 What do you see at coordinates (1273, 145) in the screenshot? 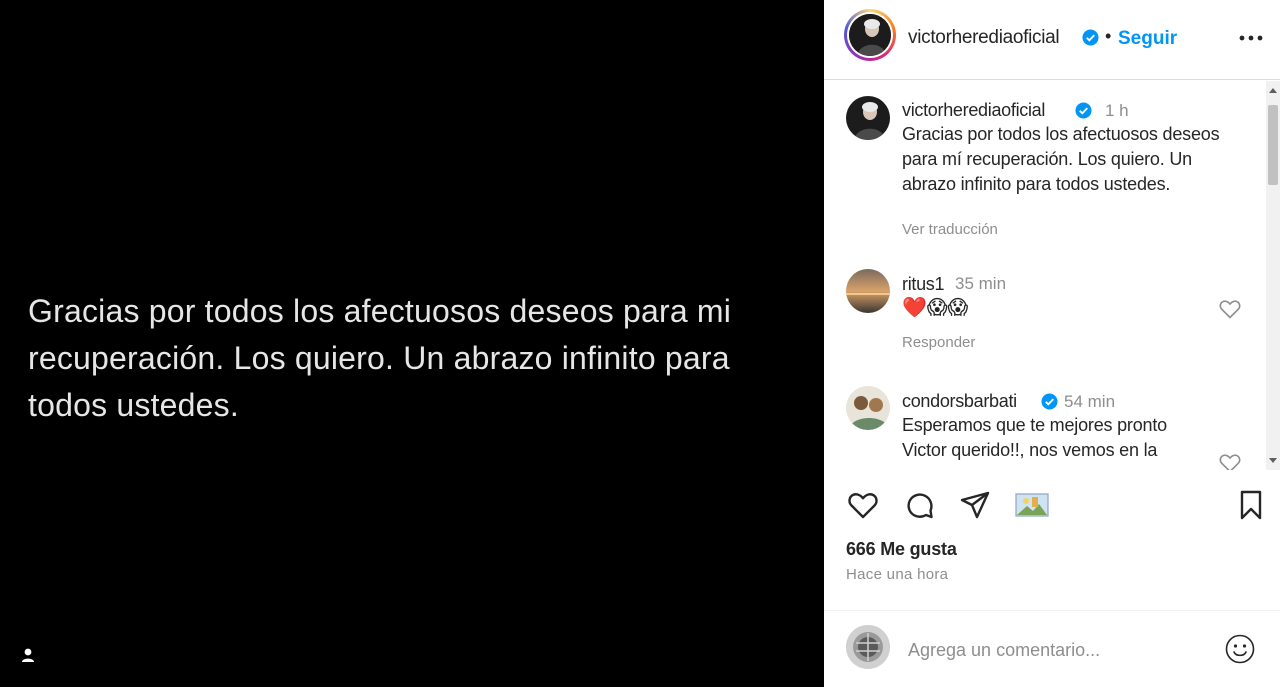
I see `scrollbar-thumb` at bounding box center [1273, 145].